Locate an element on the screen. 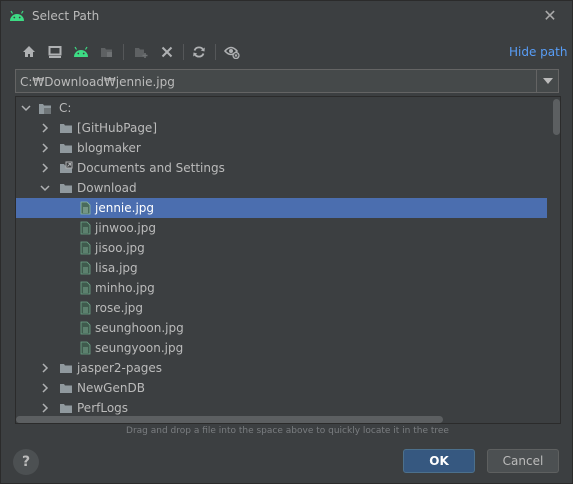  help-button: ? is located at coordinates (26, 462).